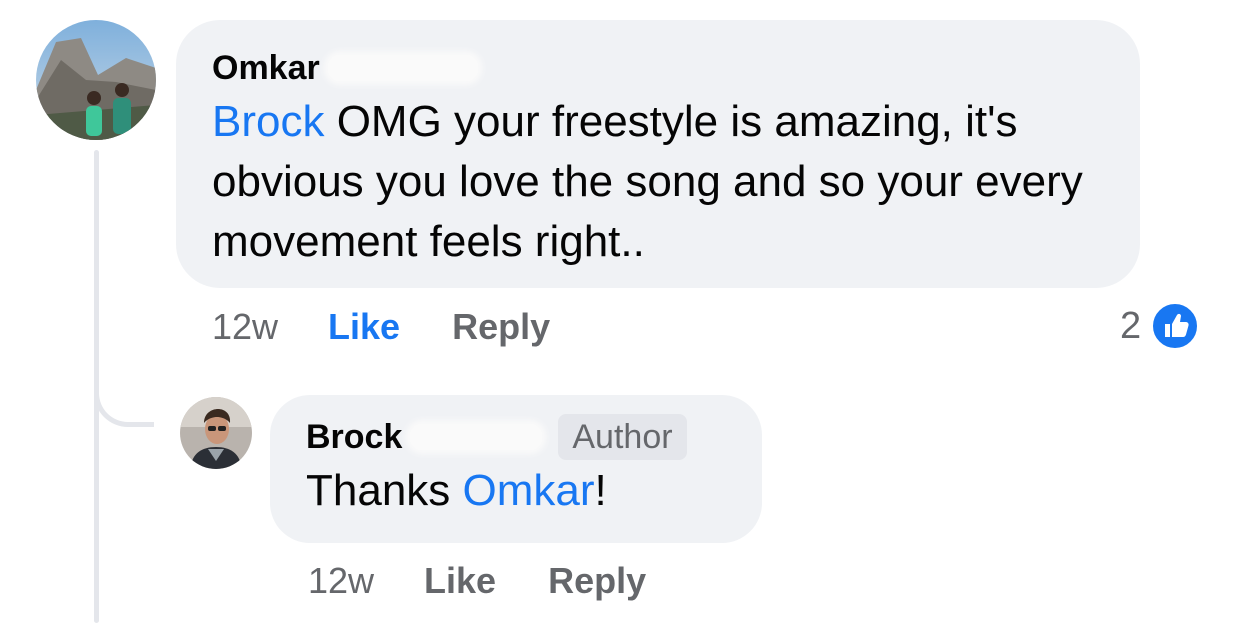  Describe the element at coordinates (1175, 326) in the screenshot. I see `like-icon` at that location.